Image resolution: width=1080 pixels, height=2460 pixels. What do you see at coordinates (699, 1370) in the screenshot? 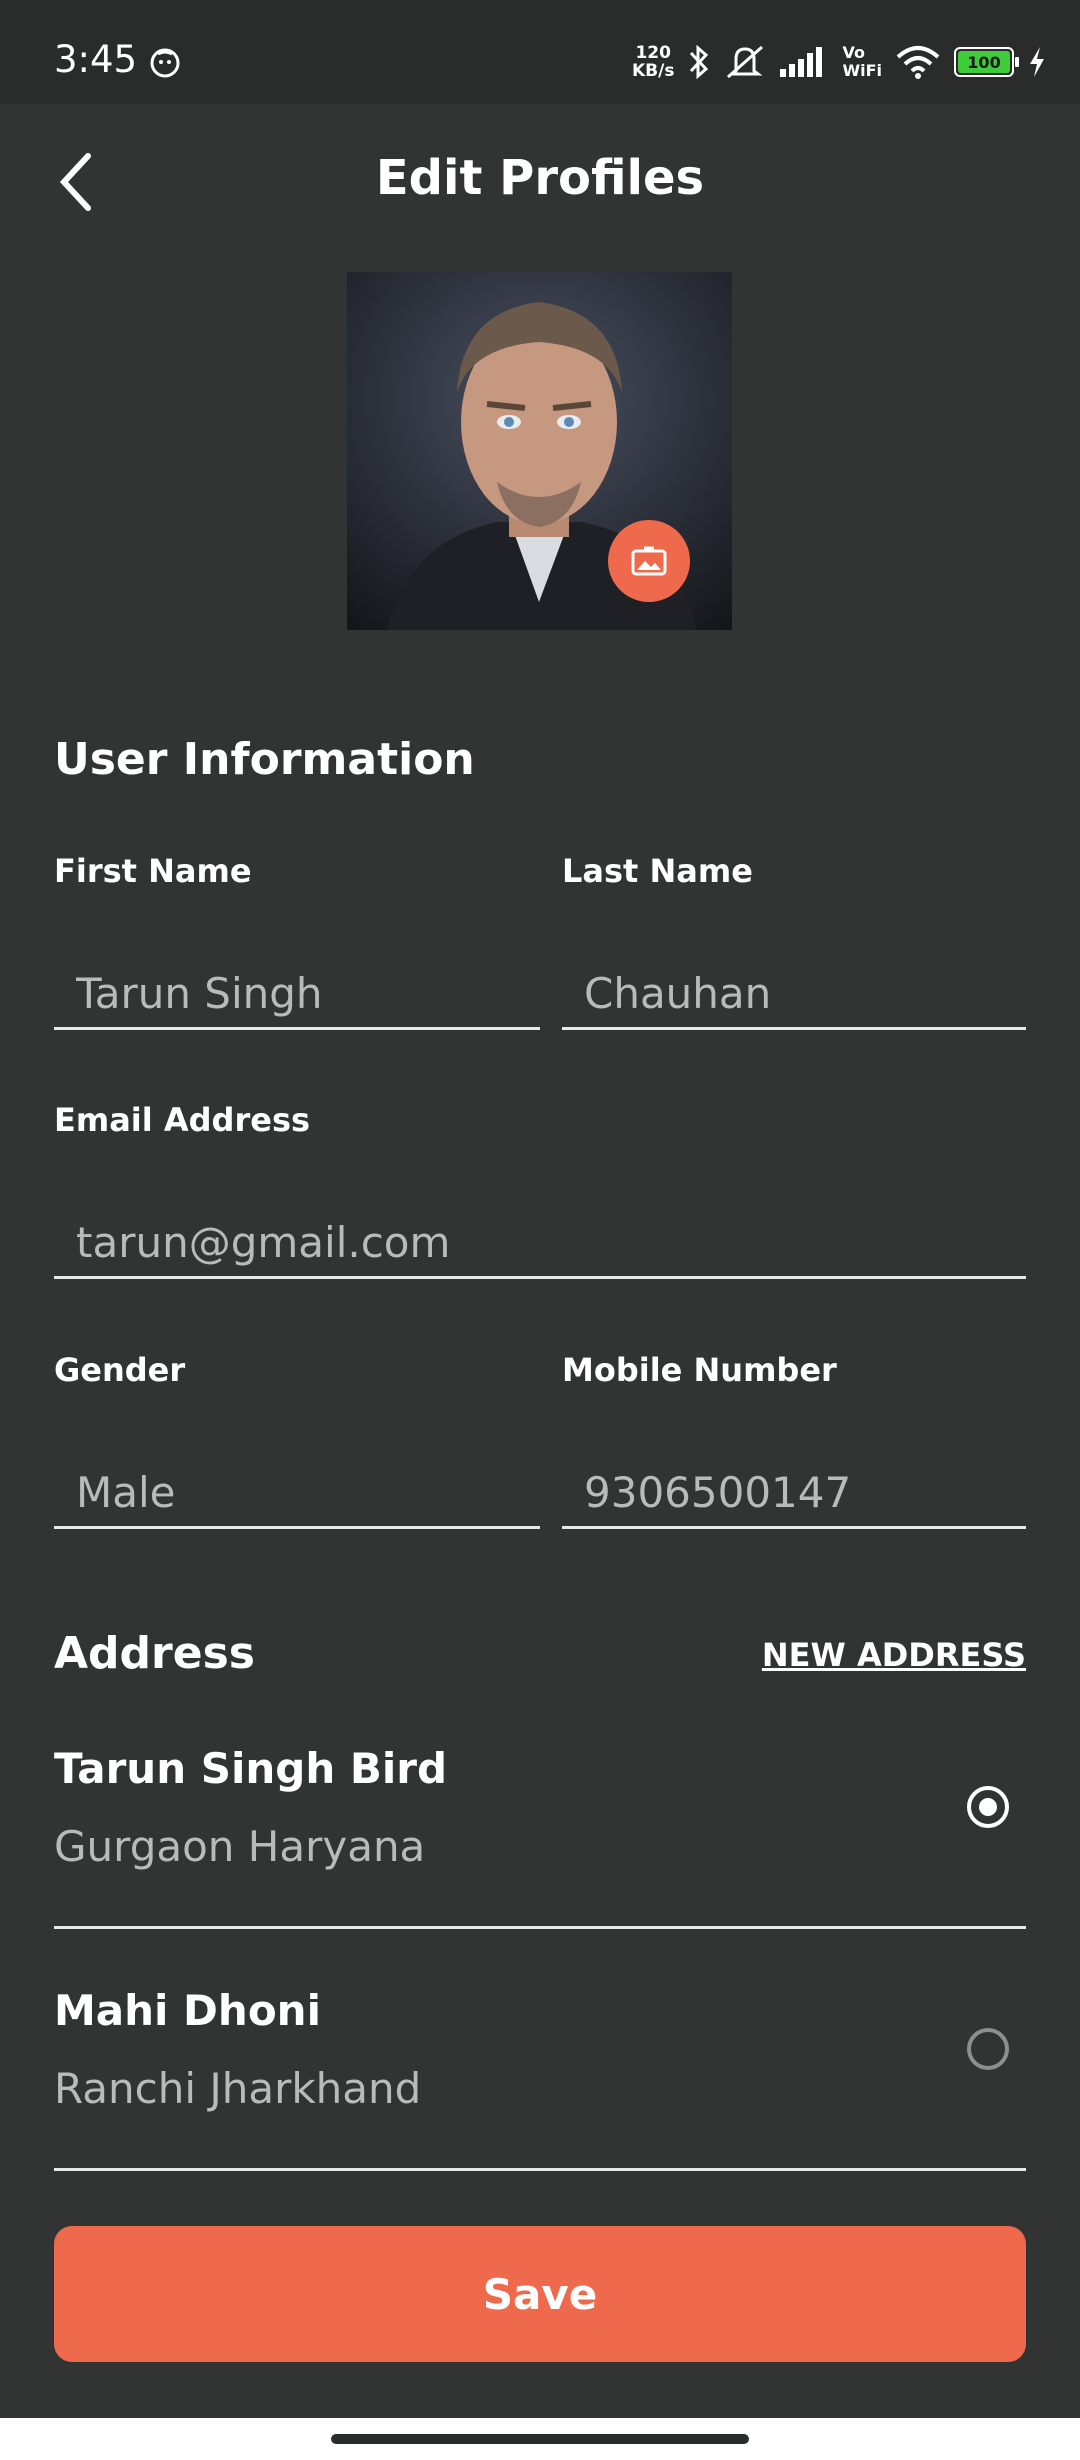
I see `mobile-number-label: Mobile Number` at bounding box center [699, 1370].